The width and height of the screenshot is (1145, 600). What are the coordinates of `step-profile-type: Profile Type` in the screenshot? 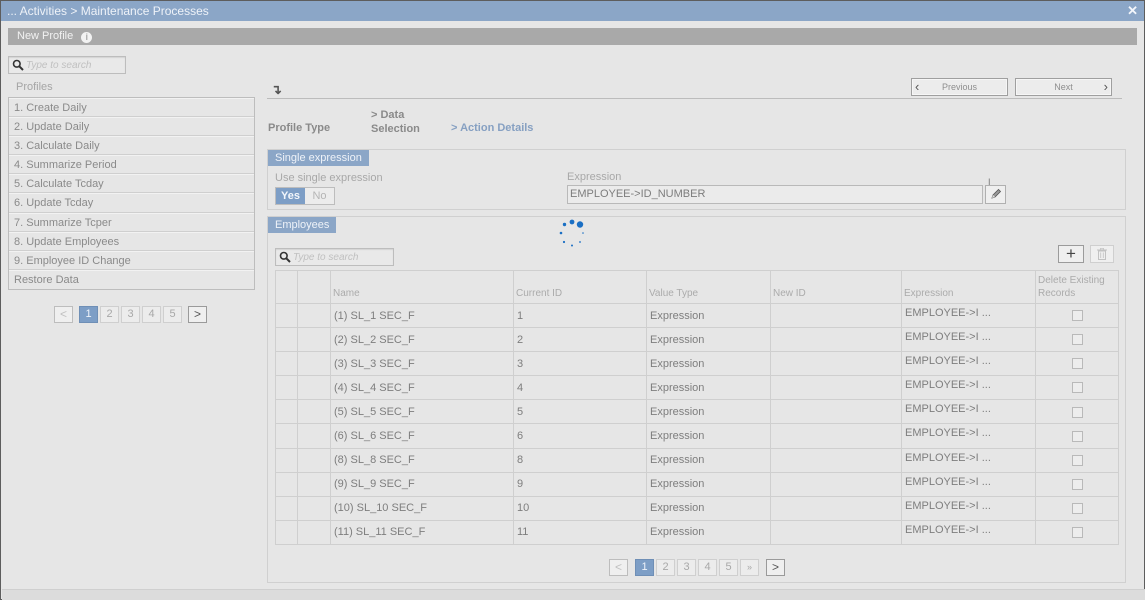 It's located at (299, 128).